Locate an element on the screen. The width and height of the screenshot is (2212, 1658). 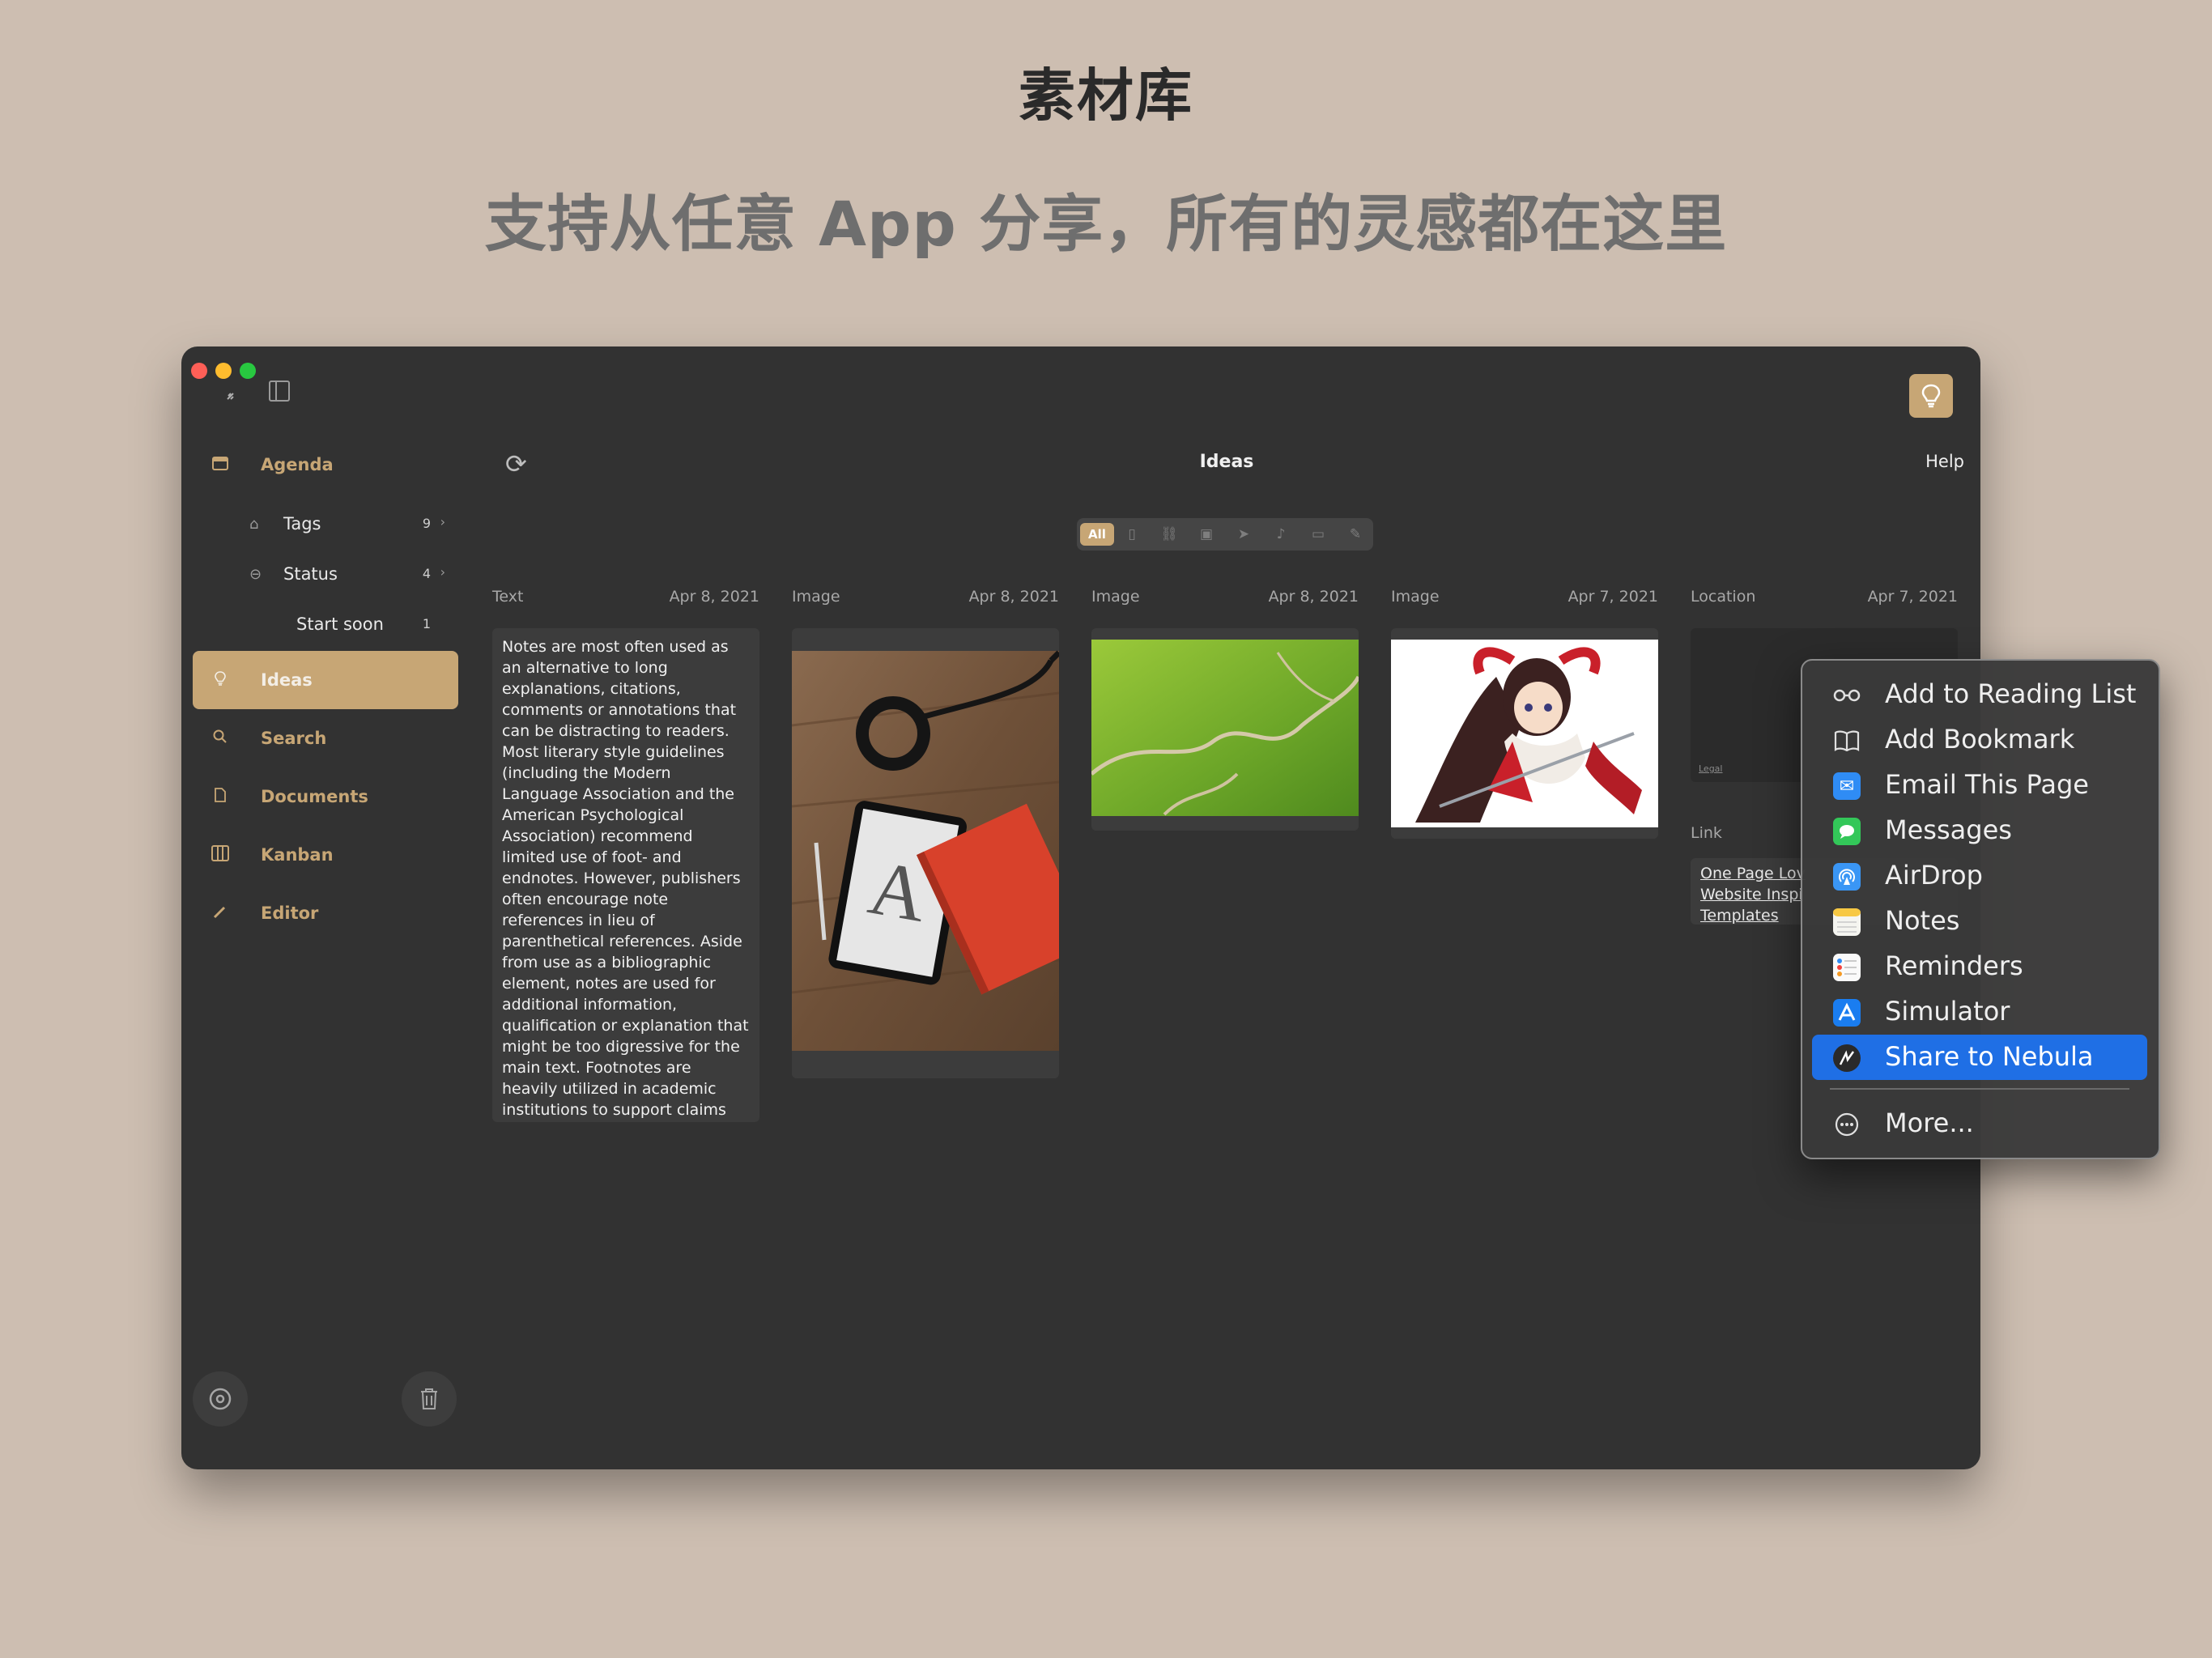
location-filter-icon: ➤ is located at coordinates (1244, 534).